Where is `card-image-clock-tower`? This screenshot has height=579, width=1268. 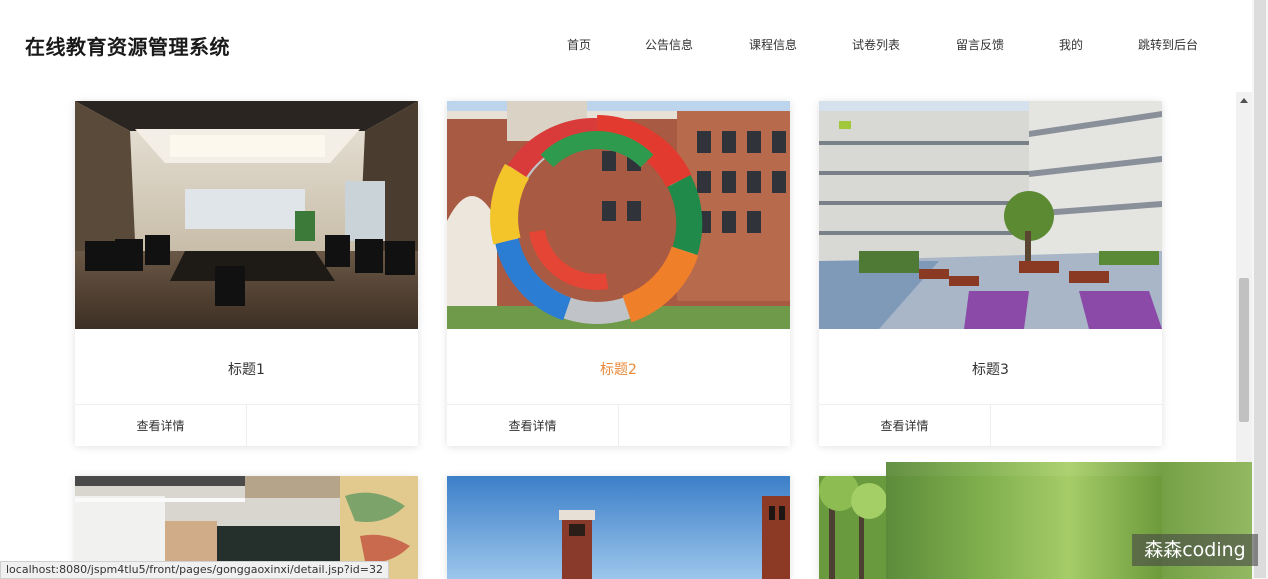 card-image-clock-tower is located at coordinates (618, 527).